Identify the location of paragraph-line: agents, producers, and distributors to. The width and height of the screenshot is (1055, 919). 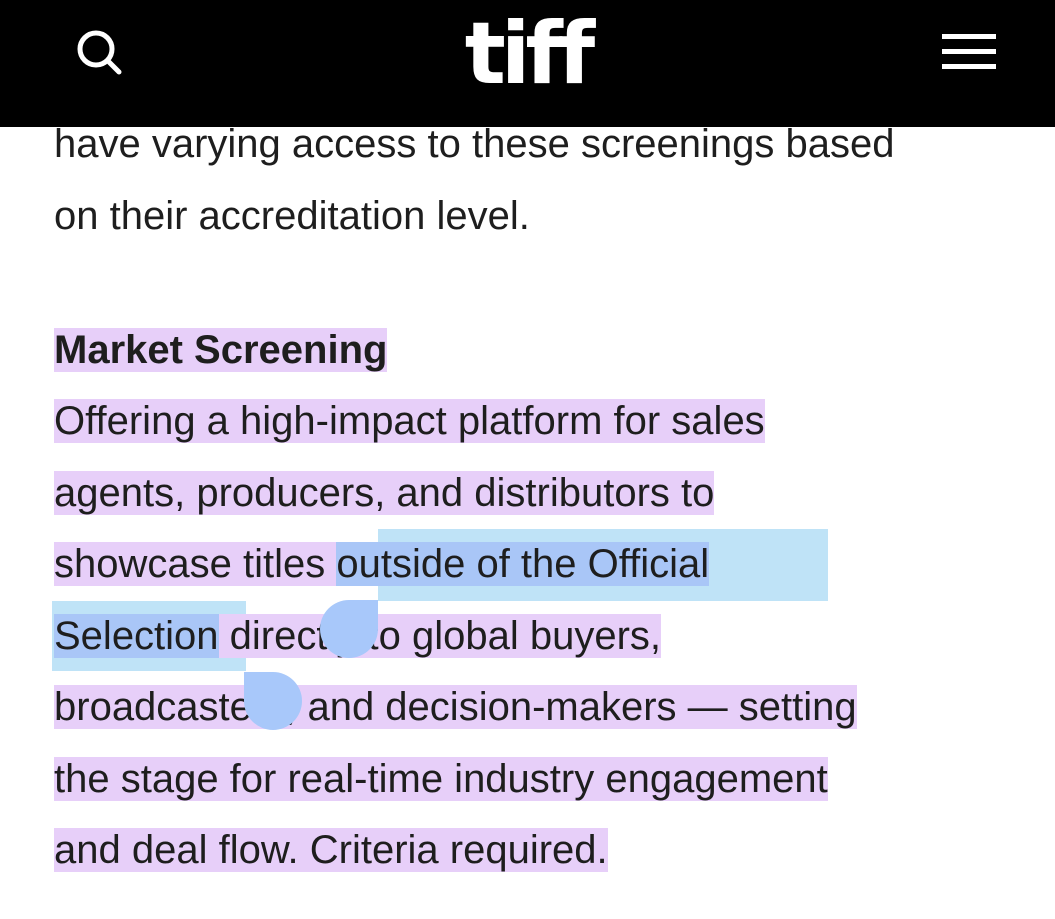
(384, 493).